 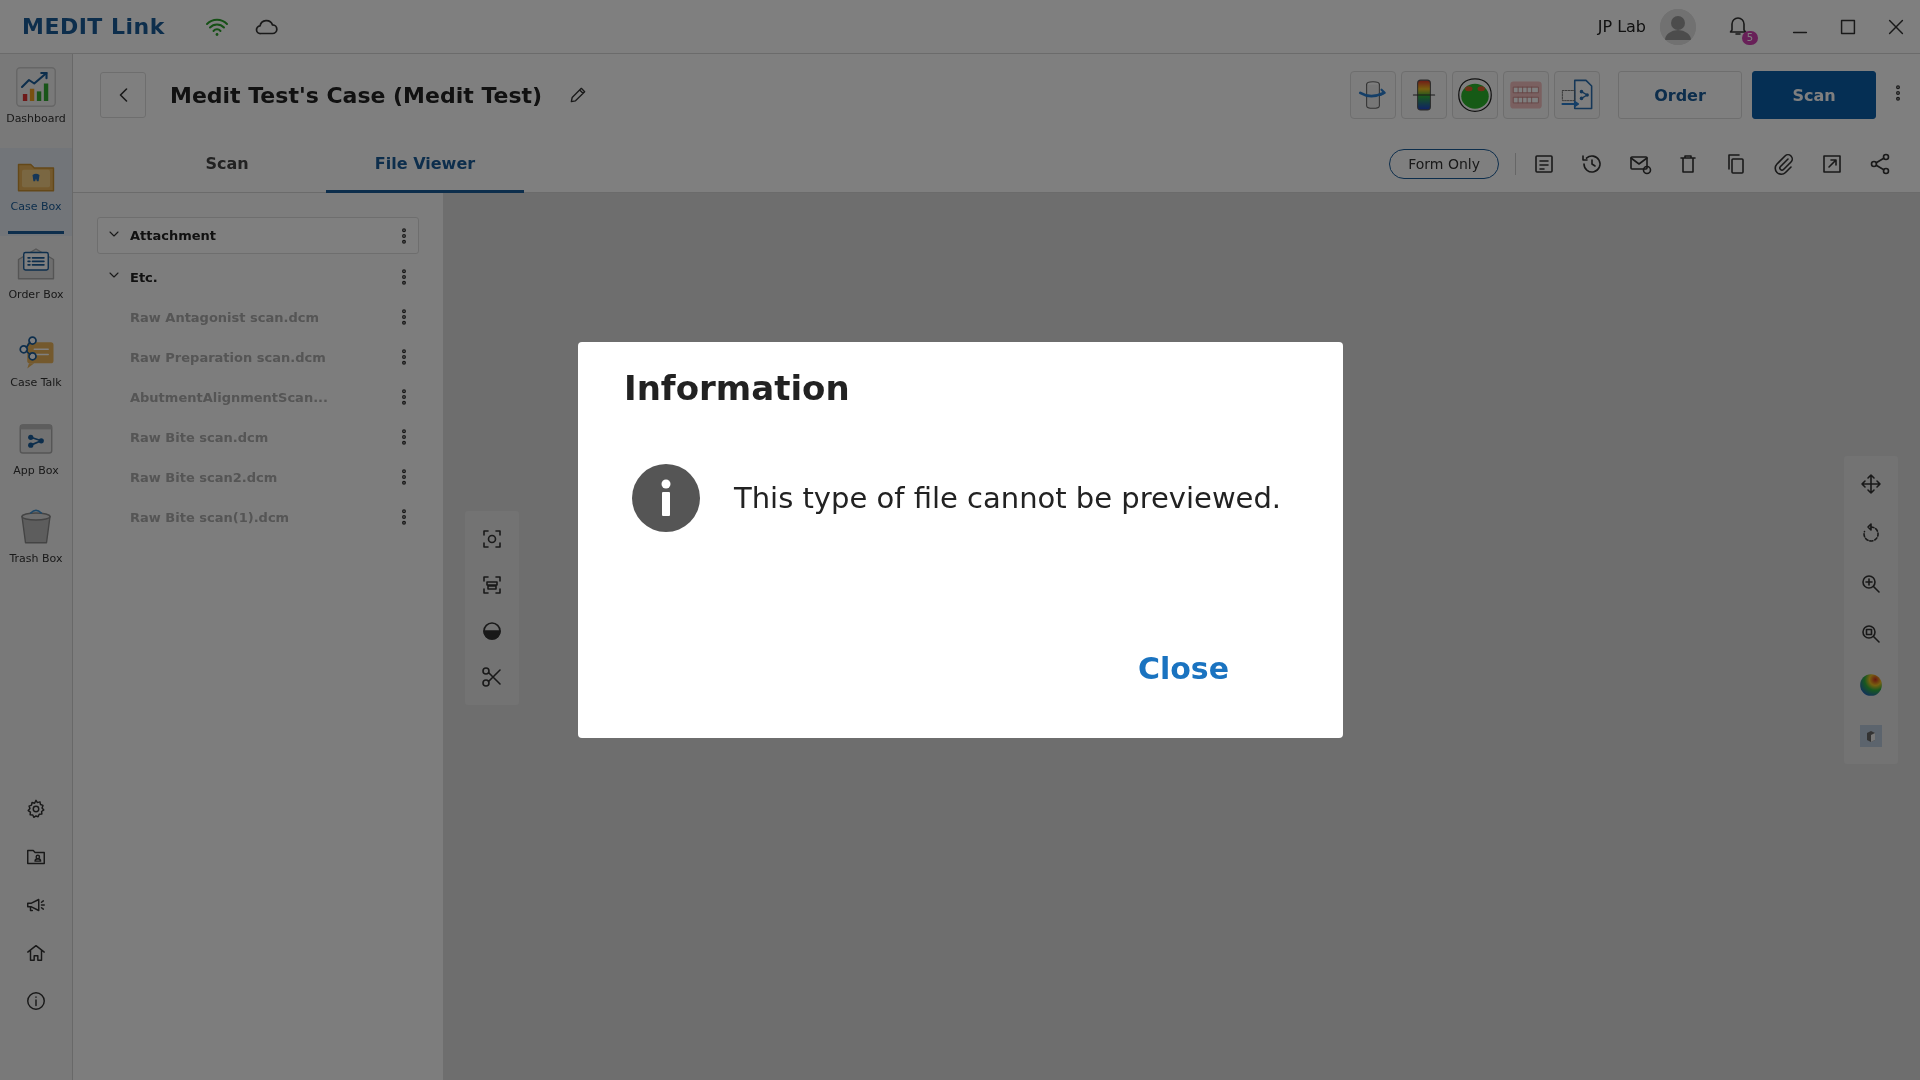 I want to click on attach-icon, so click(x=1784, y=164).